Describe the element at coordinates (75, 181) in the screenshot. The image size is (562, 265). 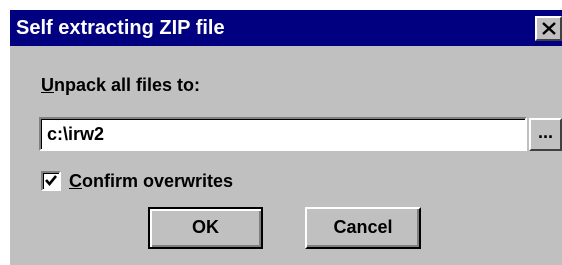
I see `confirm-label-mnemonic: C` at that location.